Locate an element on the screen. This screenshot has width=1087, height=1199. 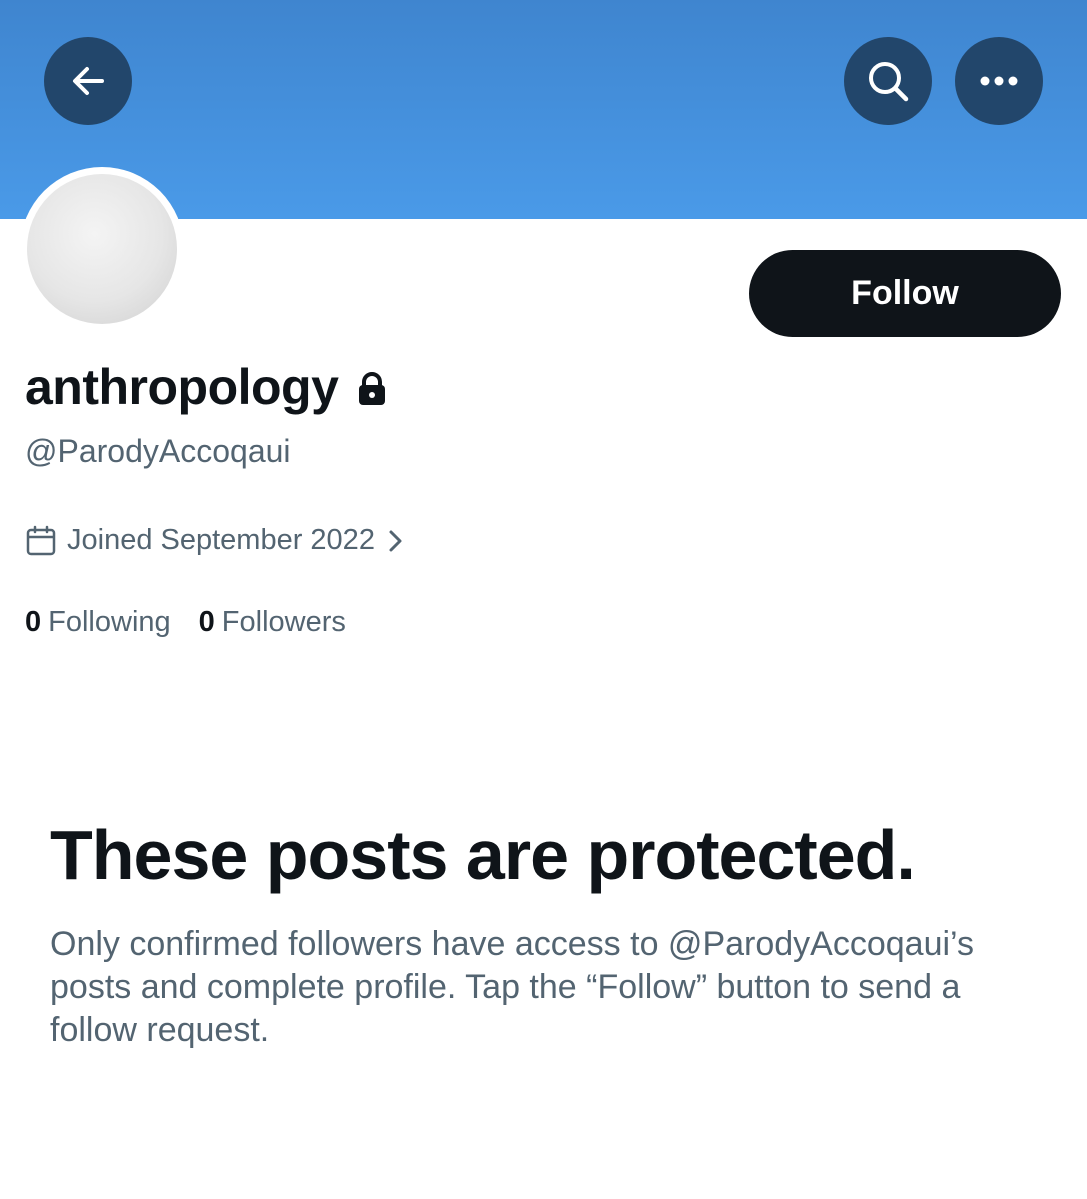
chevron-right-icon is located at coordinates (396, 541).